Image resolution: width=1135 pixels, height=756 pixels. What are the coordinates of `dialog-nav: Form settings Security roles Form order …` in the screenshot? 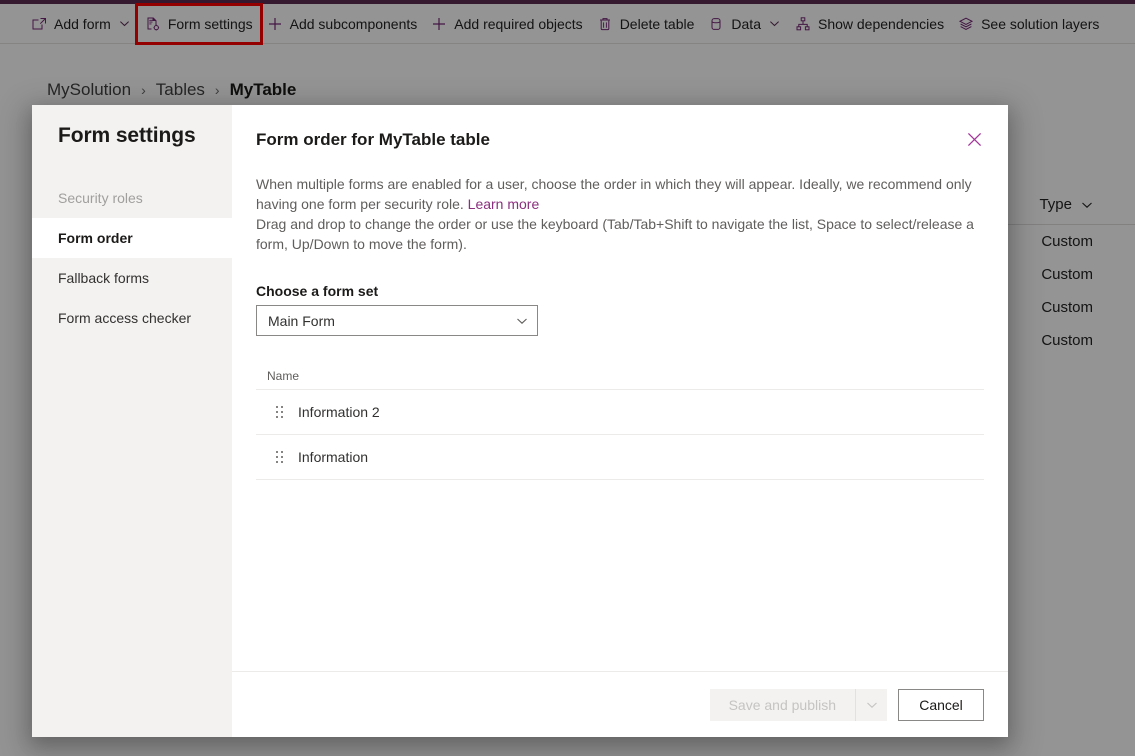 It's located at (132, 421).